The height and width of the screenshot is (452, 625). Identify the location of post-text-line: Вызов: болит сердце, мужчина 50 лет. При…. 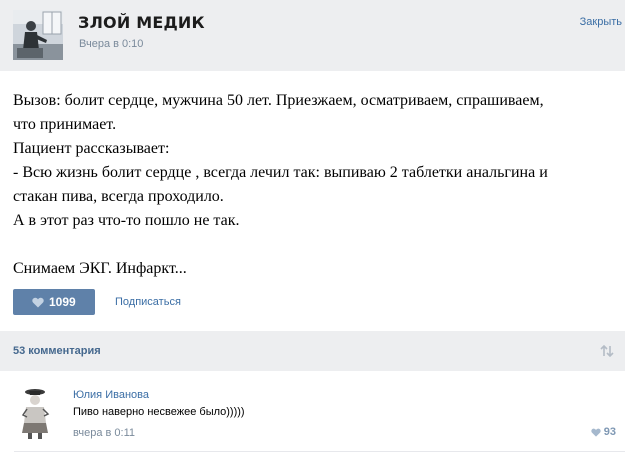
(278, 100).